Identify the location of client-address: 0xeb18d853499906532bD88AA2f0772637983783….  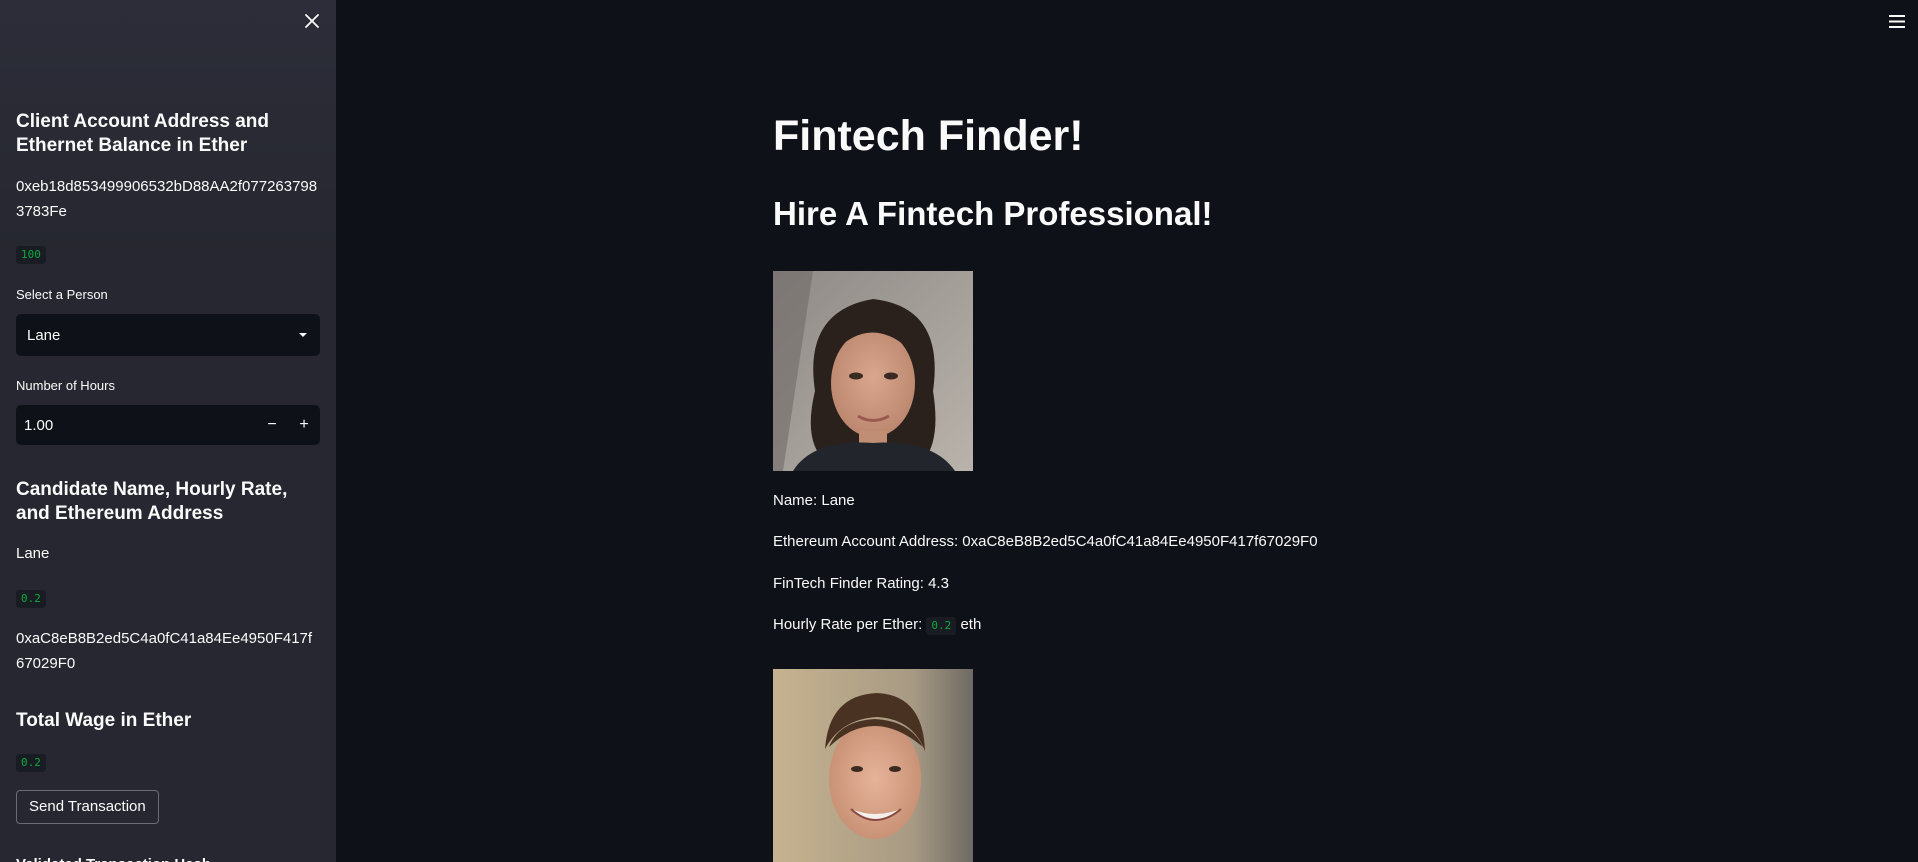
(167, 199).